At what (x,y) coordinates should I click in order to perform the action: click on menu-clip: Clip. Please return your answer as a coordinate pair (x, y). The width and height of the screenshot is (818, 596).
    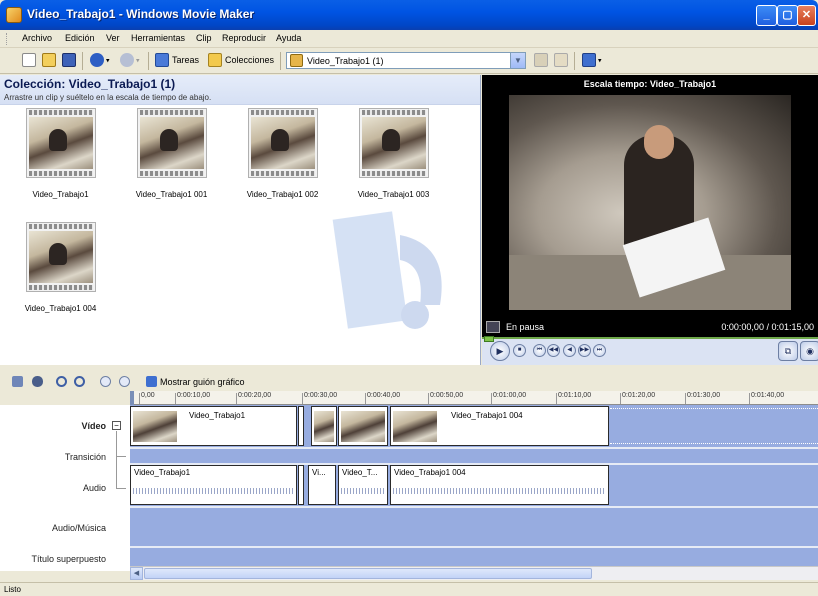
    Looking at the image, I should click on (204, 38).